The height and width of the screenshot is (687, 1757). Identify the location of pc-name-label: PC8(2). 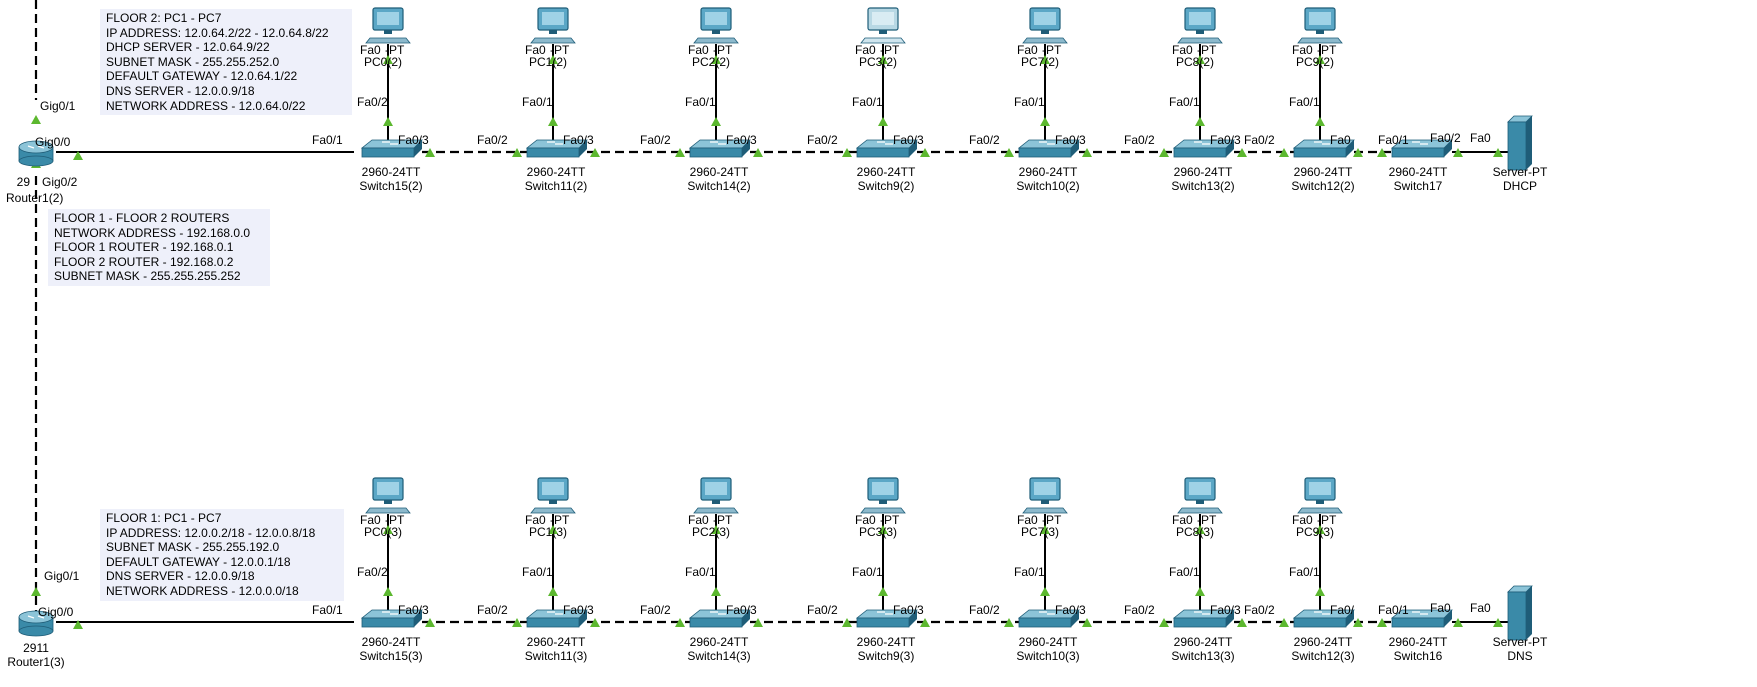
(1195, 62).